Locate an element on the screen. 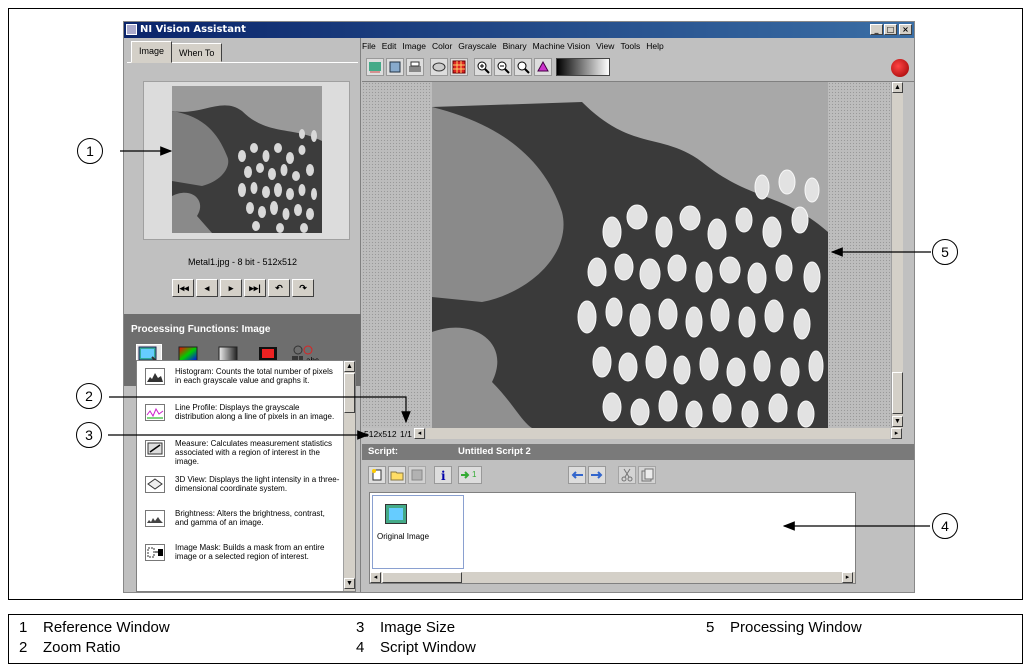 The width and height of the screenshot is (1033, 670). line-profile-icon is located at coordinates (155, 412).